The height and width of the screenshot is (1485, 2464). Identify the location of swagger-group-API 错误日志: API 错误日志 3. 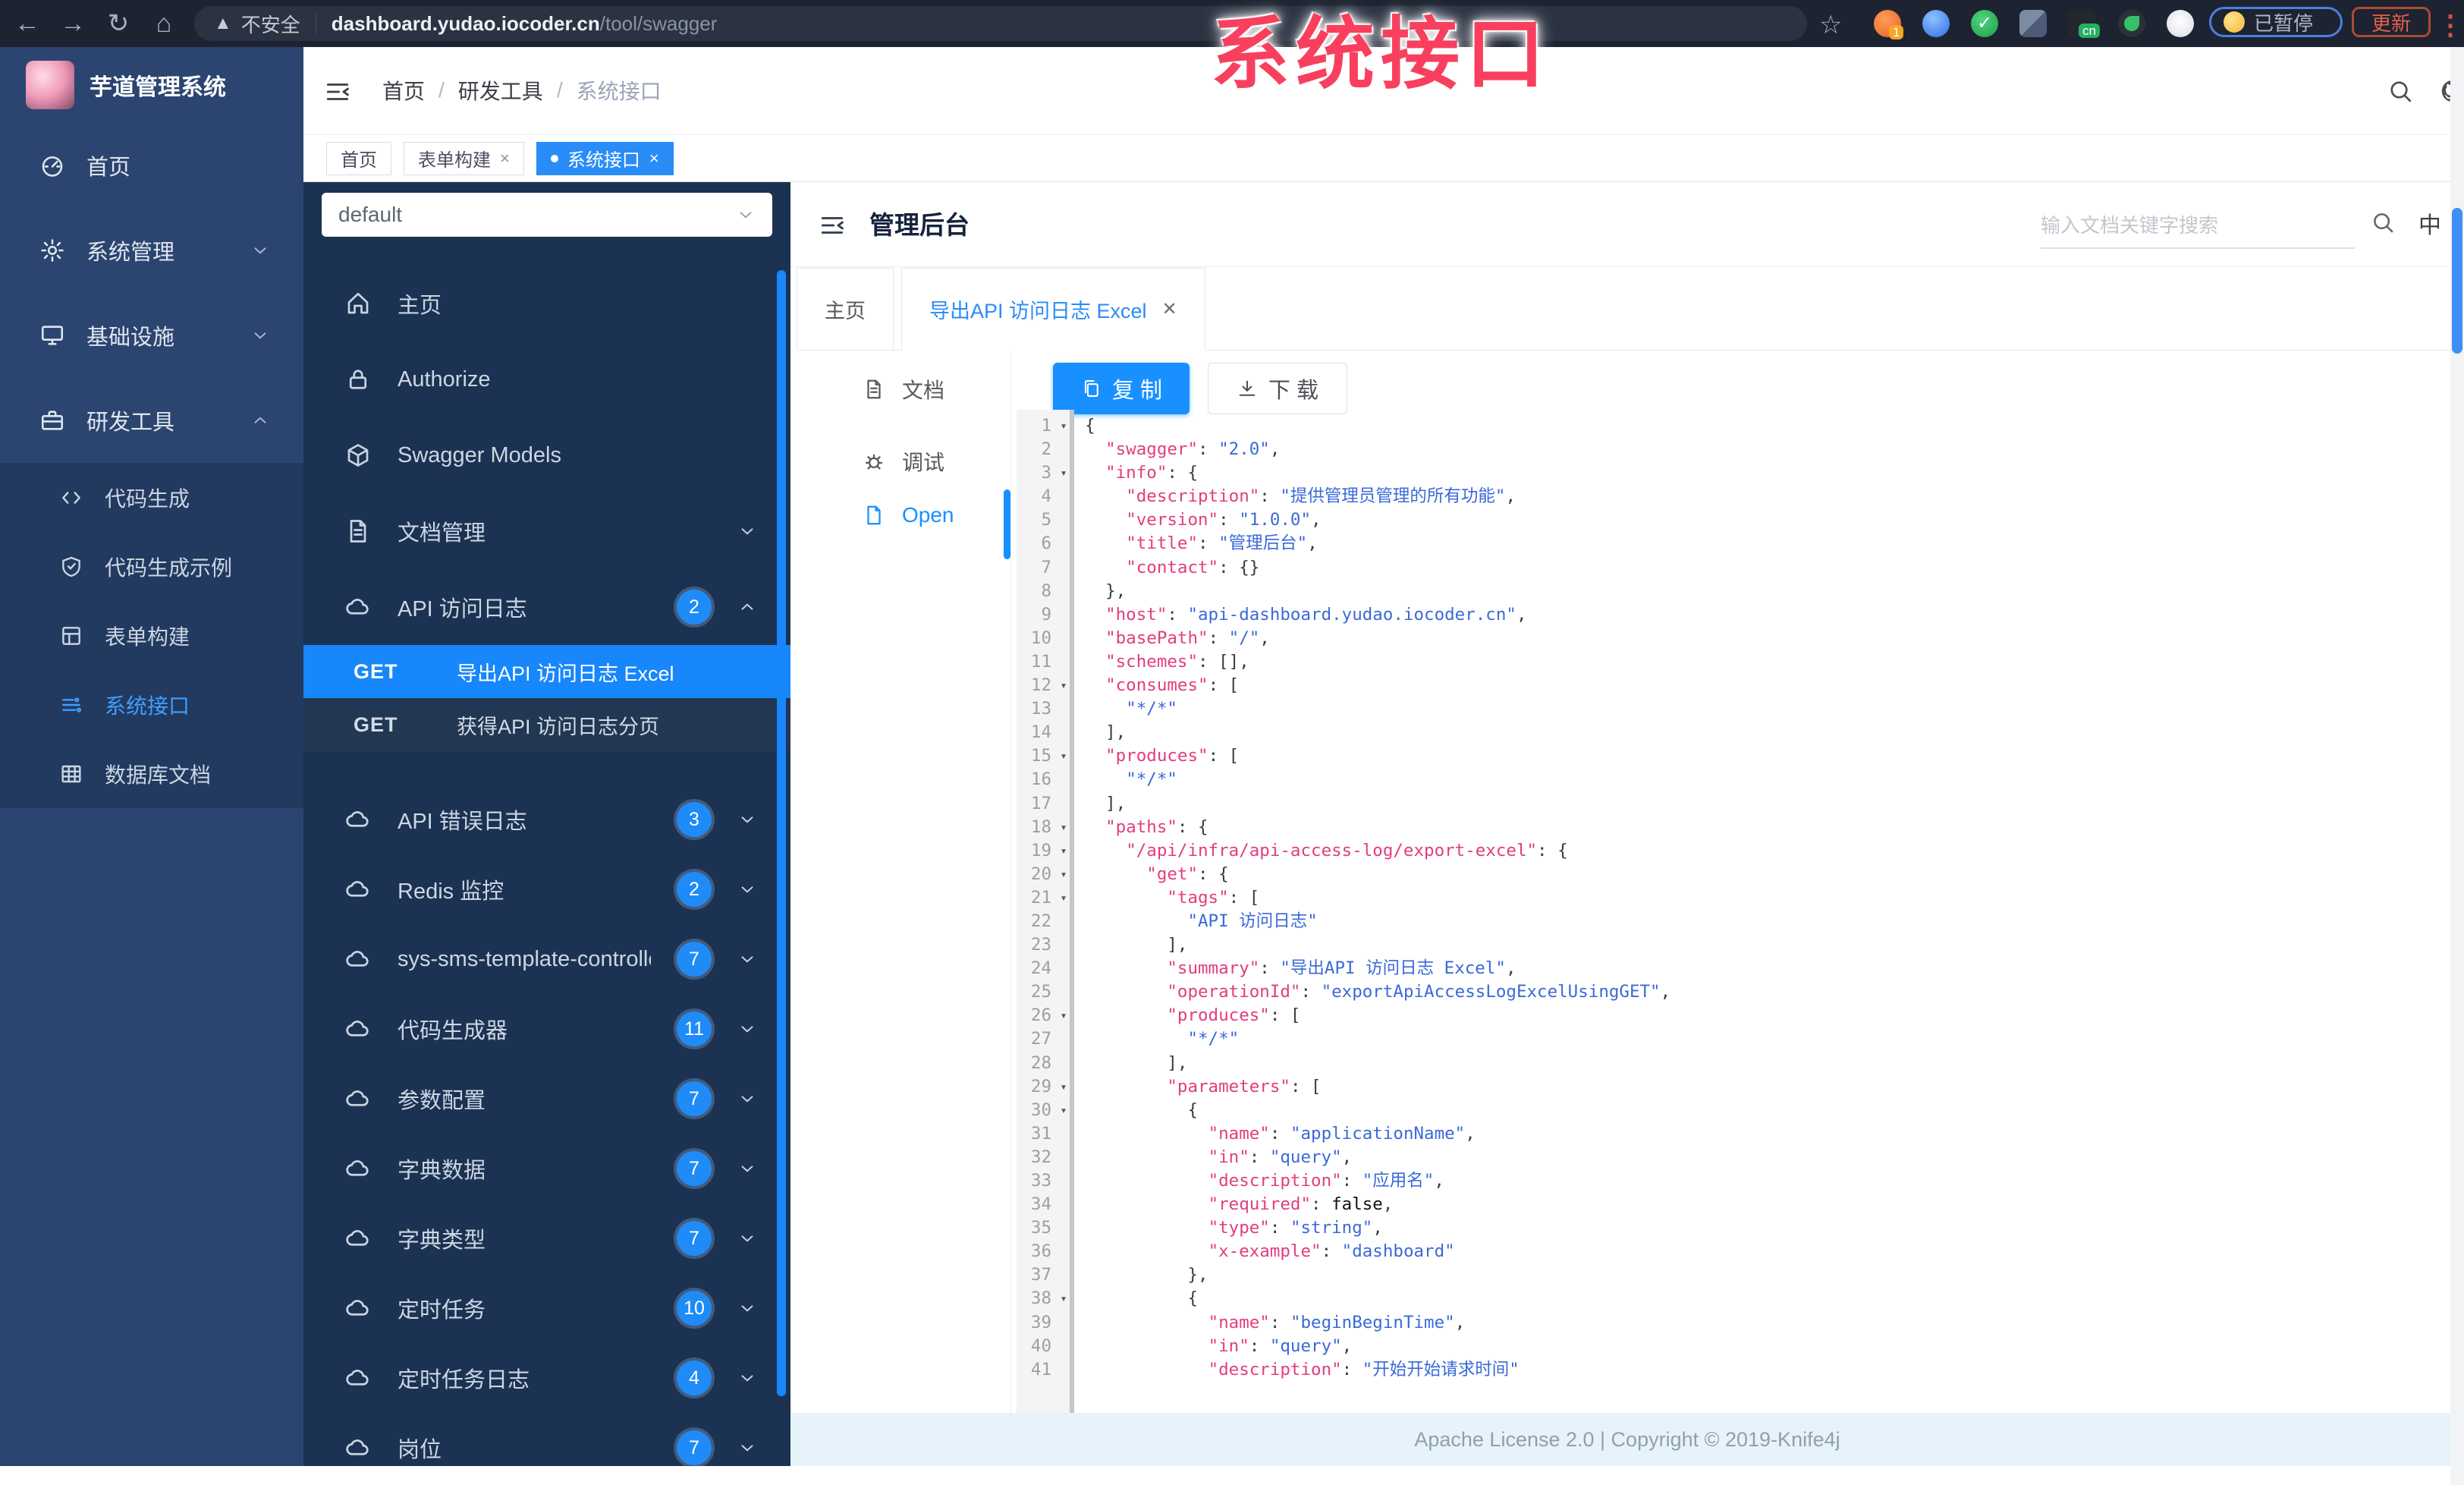
(546, 819).